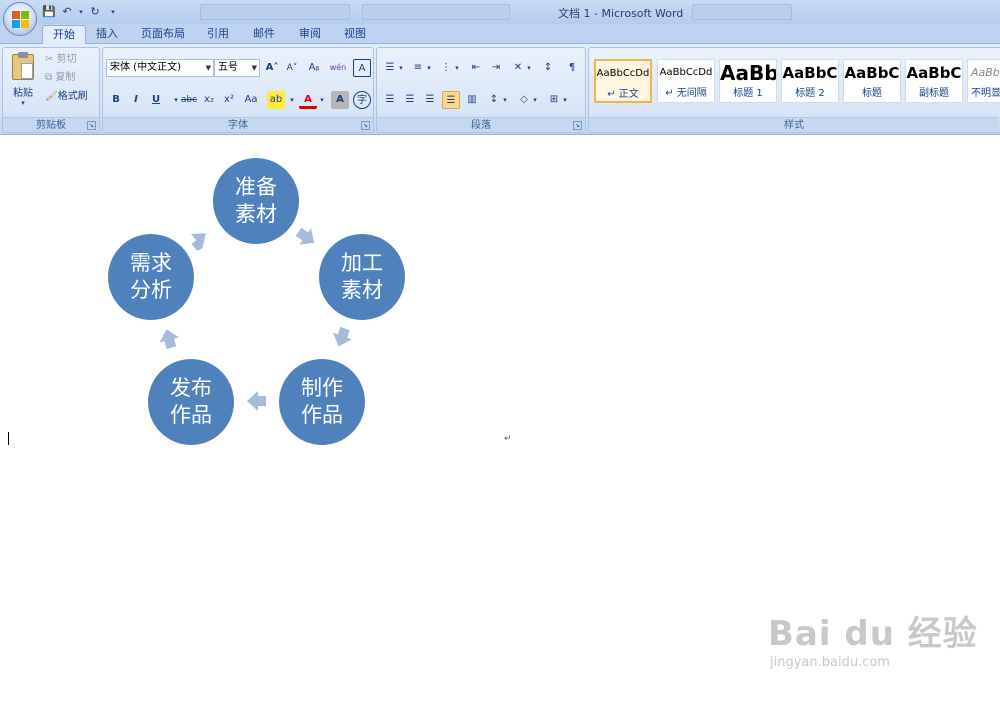 Image resolution: width=1000 pixels, height=716 pixels. Describe the element at coordinates (623, 94) in the screenshot. I see `style-name: ↵ 正文` at that location.